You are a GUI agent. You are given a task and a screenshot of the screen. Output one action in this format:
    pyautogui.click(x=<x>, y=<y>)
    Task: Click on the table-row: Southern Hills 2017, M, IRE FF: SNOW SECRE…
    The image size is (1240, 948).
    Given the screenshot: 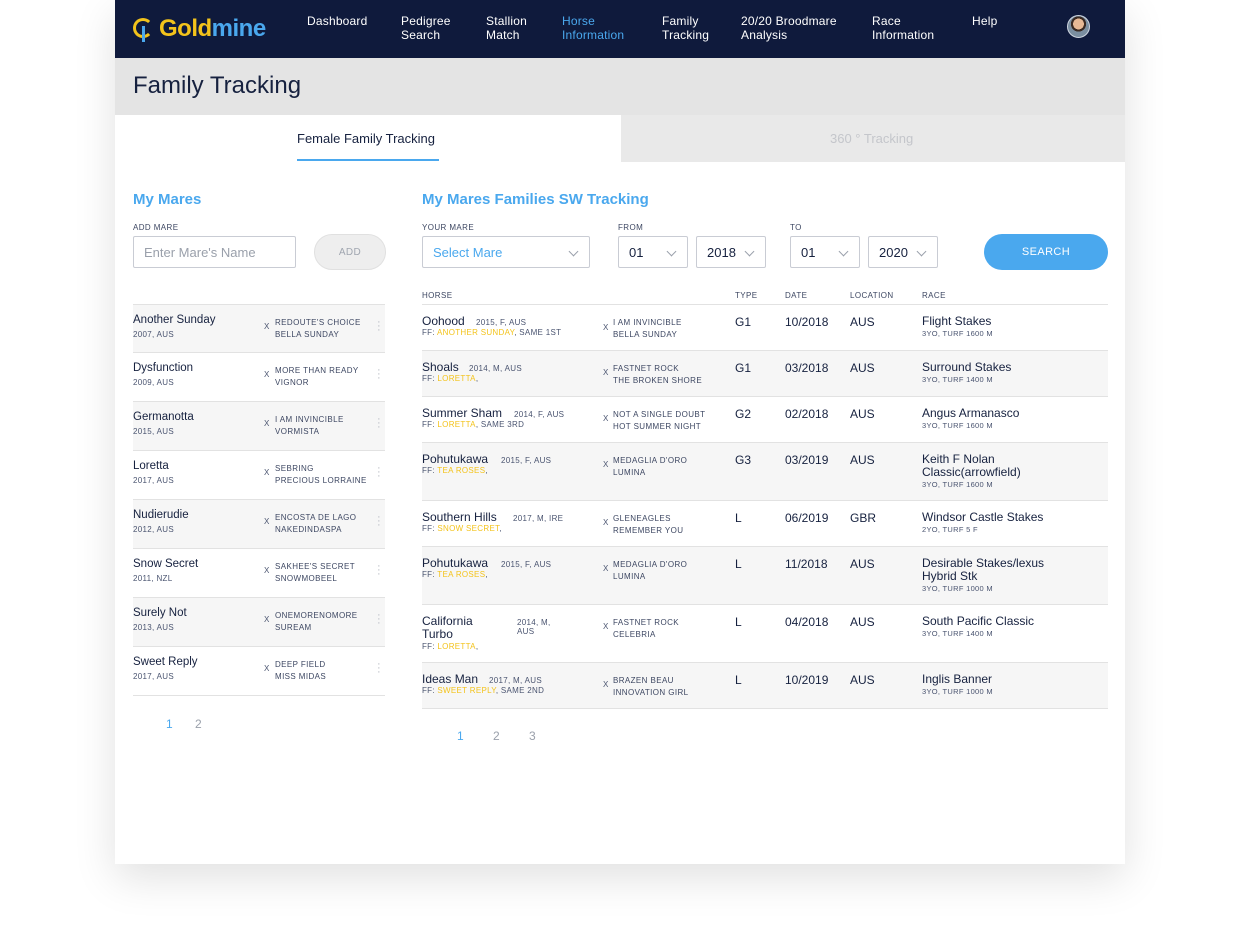 What is the action you would take?
    pyautogui.click(x=765, y=524)
    